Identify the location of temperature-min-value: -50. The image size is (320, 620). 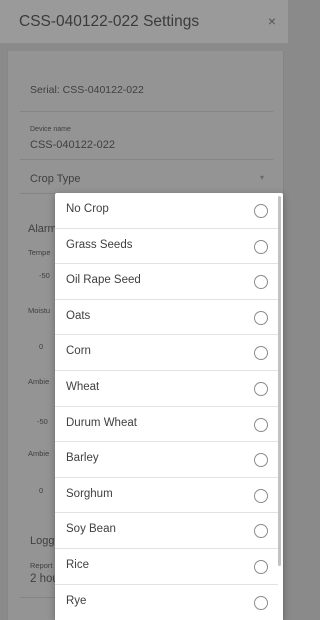
(44, 275).